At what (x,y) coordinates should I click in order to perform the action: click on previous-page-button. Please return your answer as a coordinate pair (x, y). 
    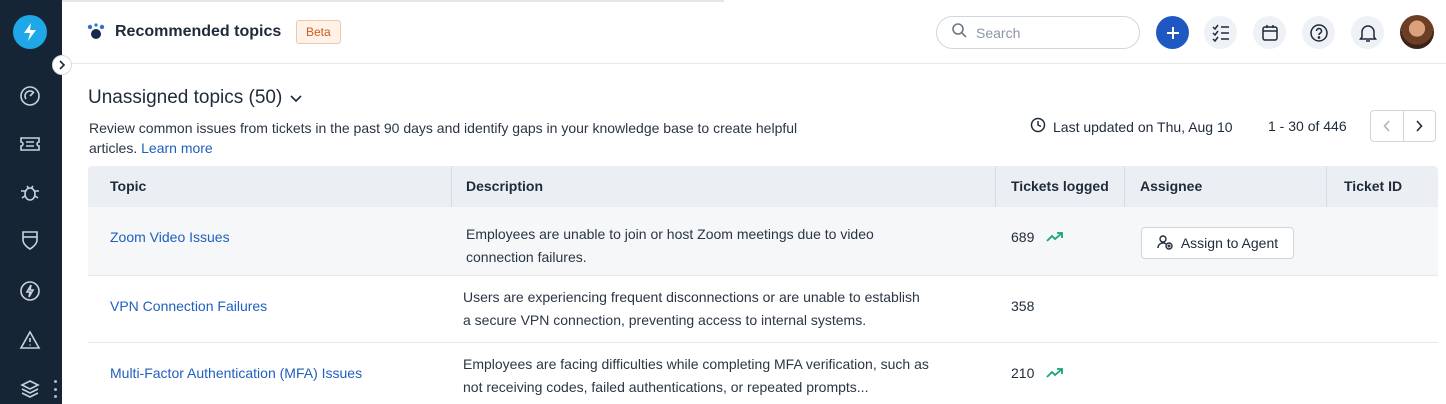
    Looking at the image, I should click on (1387, 126).